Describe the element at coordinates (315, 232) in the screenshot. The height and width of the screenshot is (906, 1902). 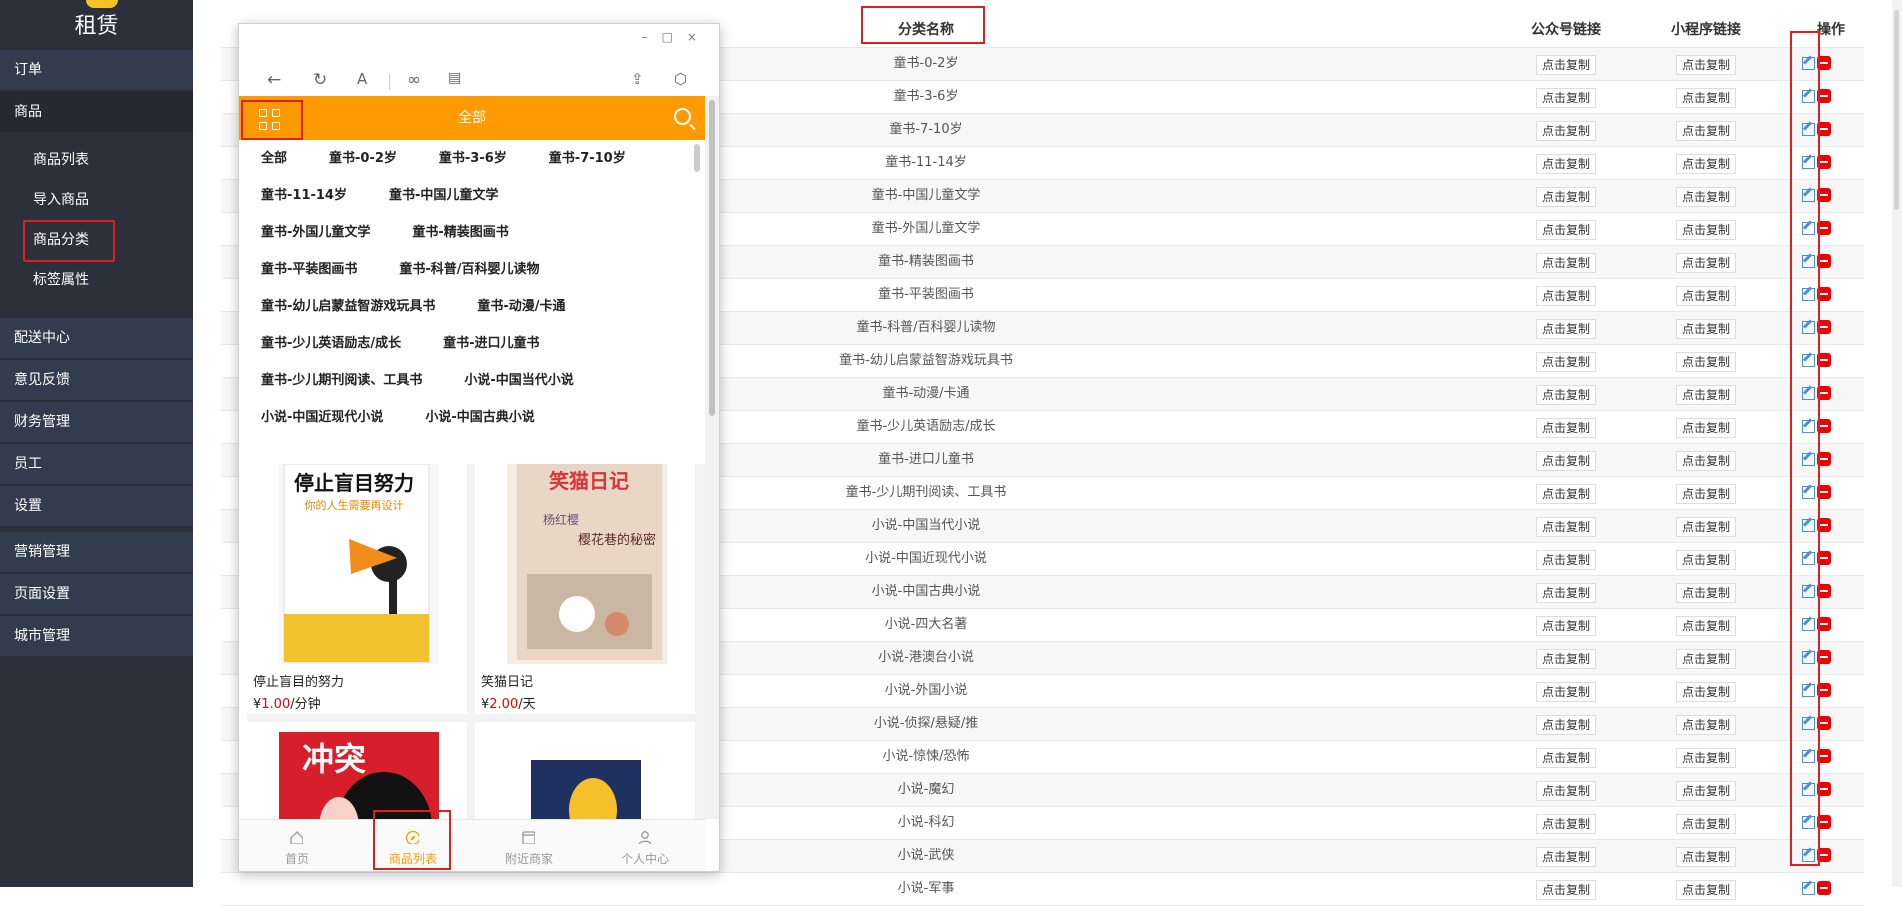
I see `category-chip: 童书-外国儿童文学` at that location.